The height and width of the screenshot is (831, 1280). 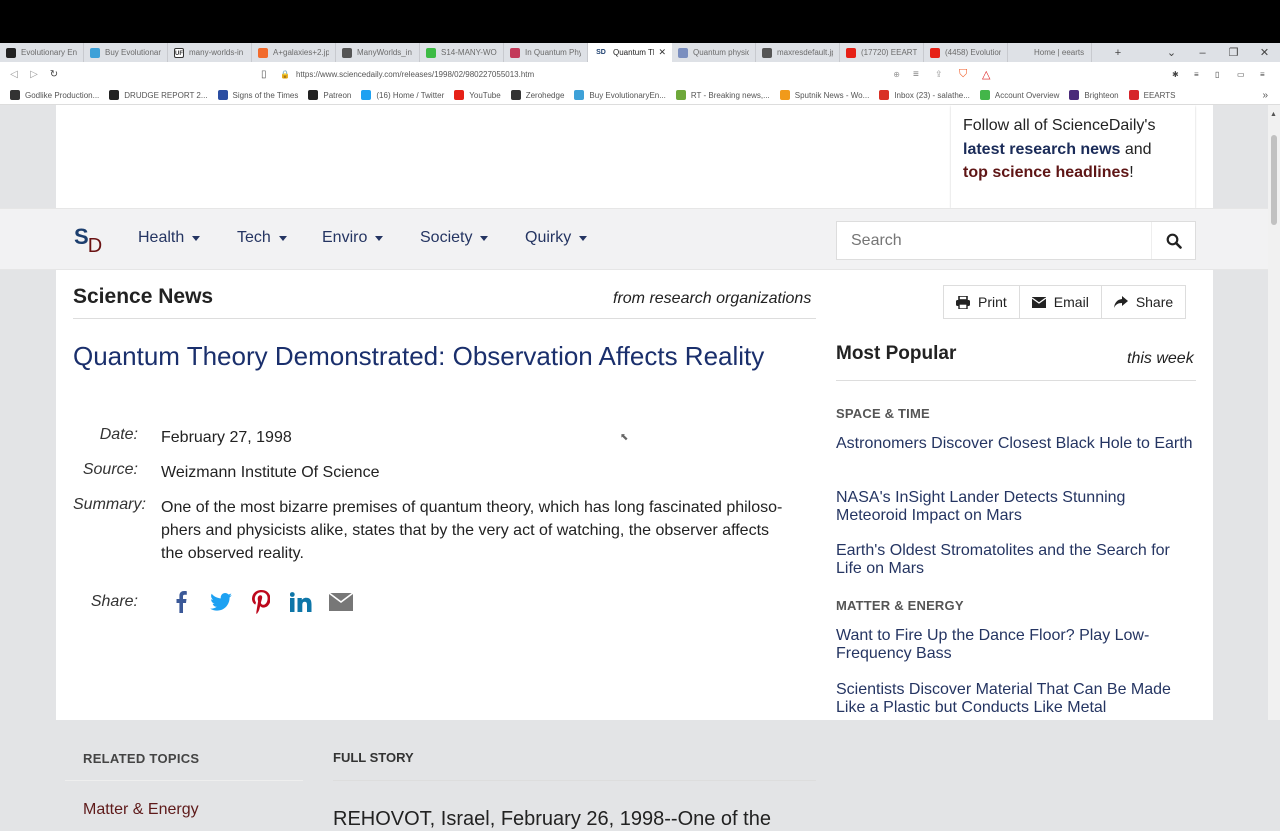 I want to click on tab-list-chevron-icon: ⌄, so click(x=1171, y=52).